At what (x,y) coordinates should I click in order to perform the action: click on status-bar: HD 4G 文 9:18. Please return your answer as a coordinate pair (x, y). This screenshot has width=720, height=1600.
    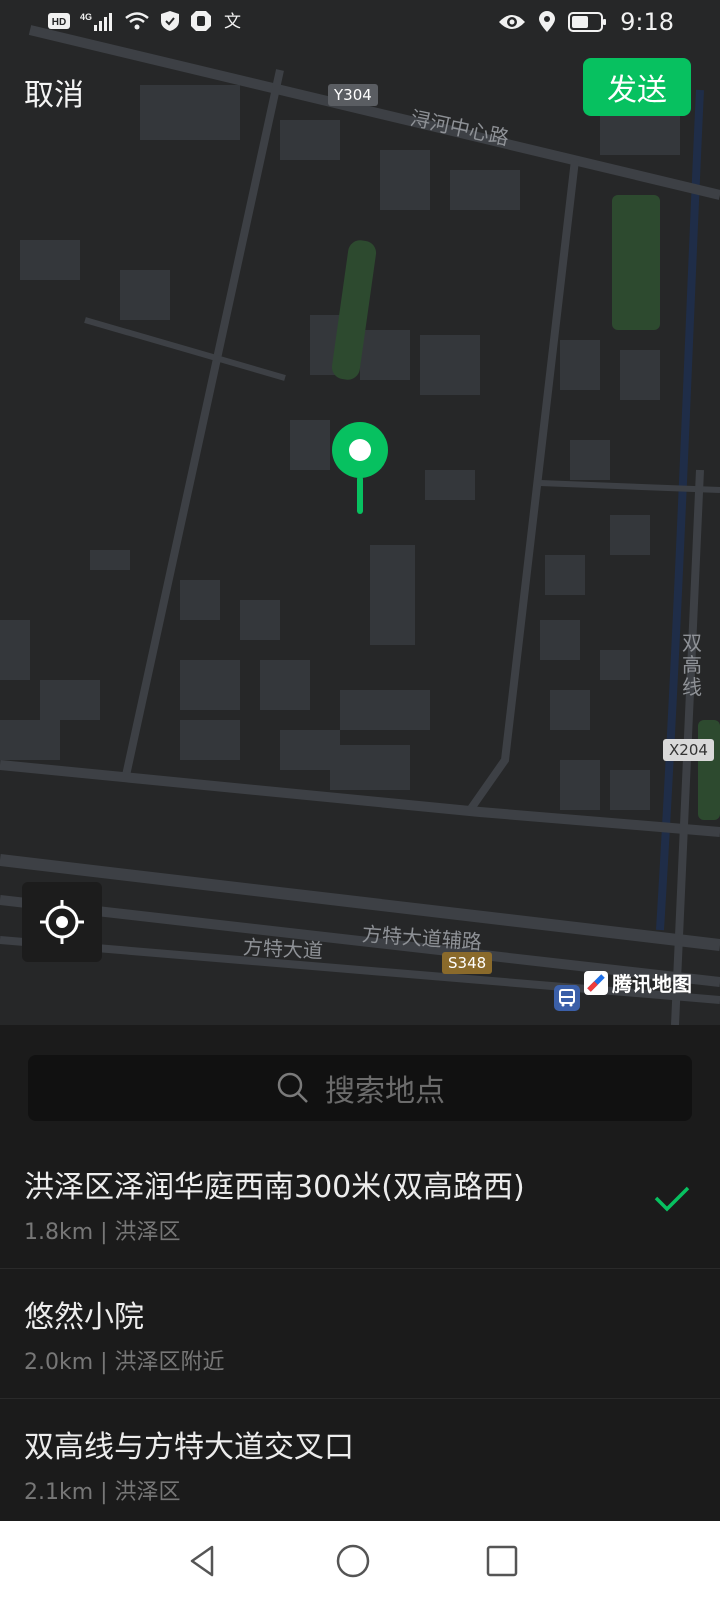
    Looking at the image, I should click on (360, 24).